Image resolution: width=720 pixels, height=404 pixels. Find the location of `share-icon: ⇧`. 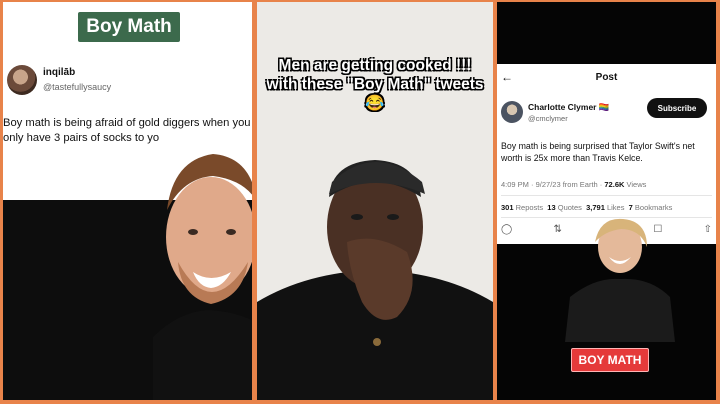

share-icon: ⇧ is located at coordinates (708, 229).